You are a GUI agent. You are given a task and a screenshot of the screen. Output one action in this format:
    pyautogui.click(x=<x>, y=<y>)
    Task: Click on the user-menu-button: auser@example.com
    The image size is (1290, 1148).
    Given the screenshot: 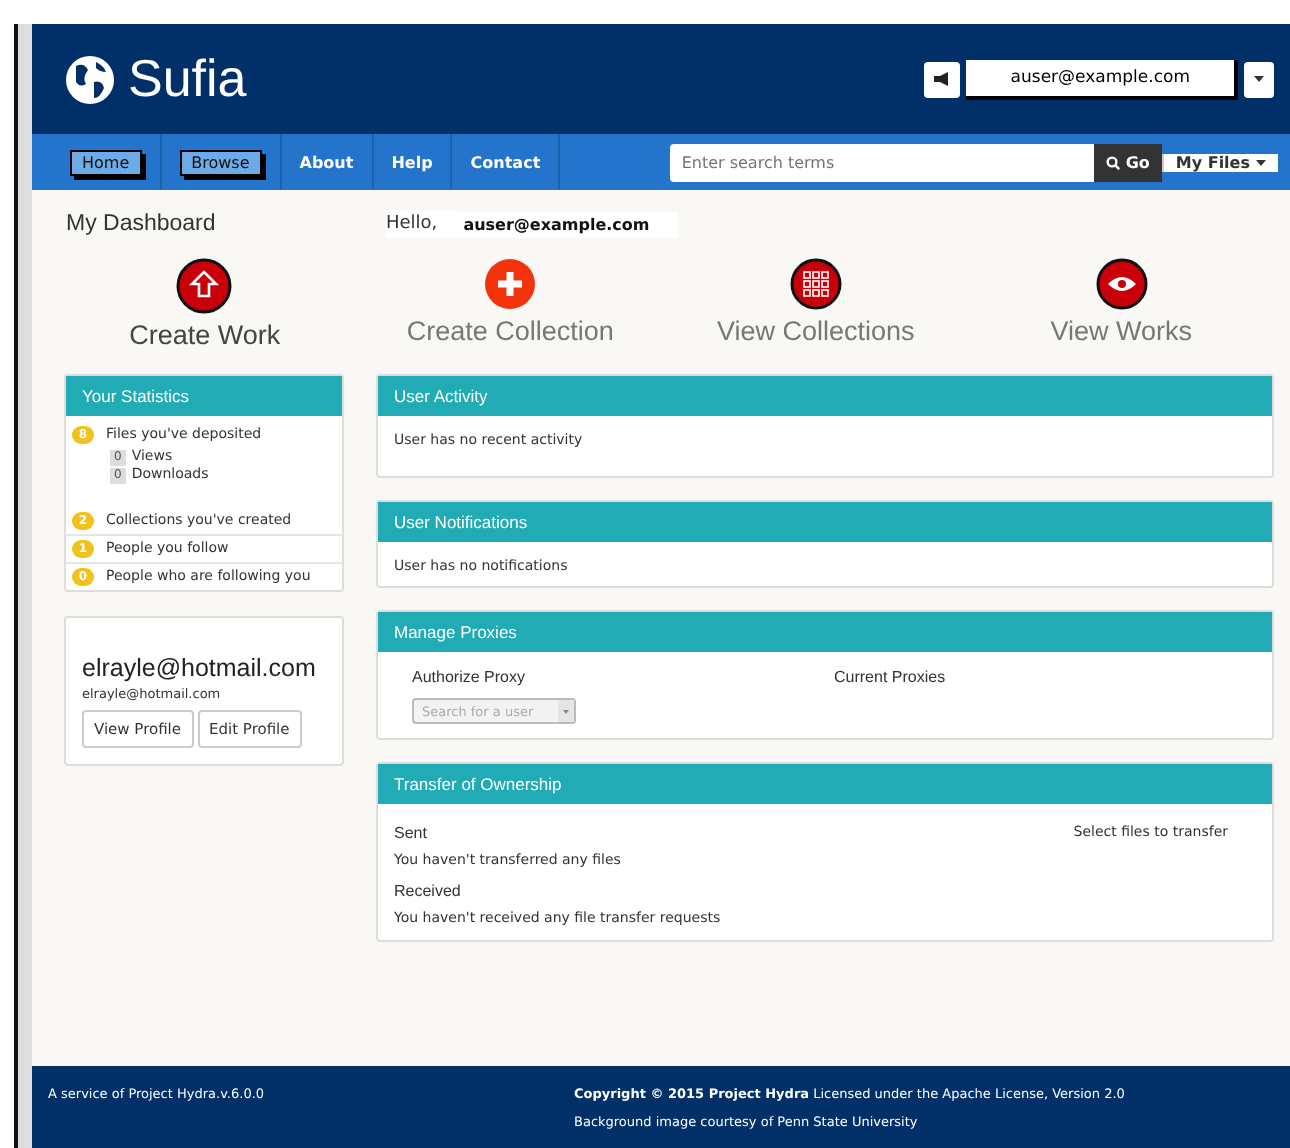 What is the action you would take?
    pyautogui.click(x=1102, y=79)
    